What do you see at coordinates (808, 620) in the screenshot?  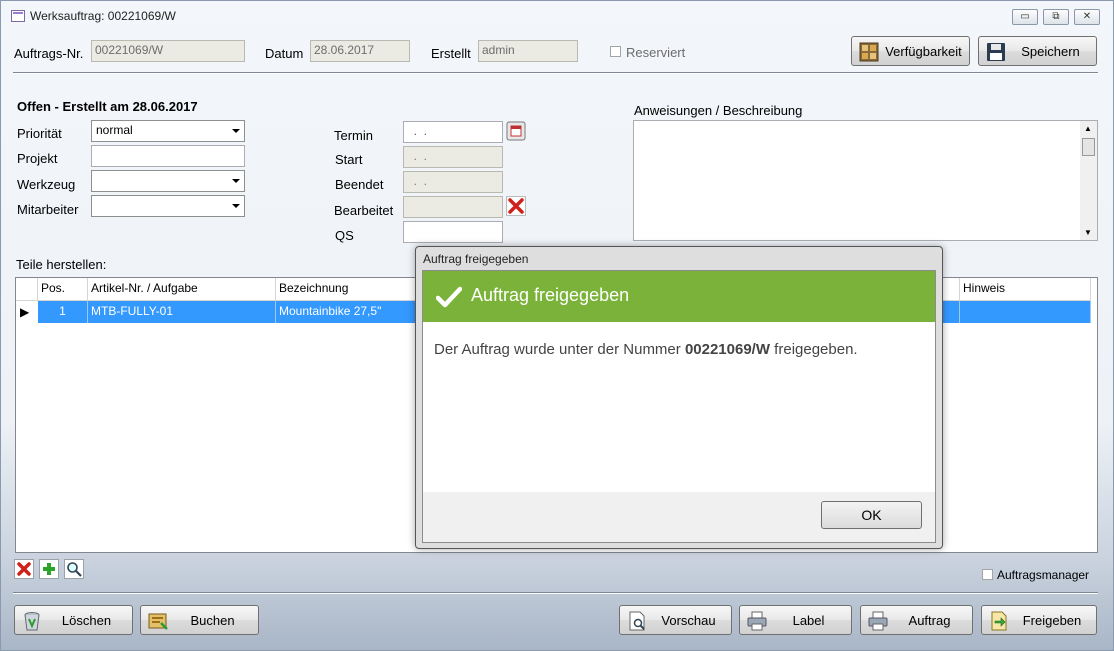 I see `label-button-label: Label` at bounding box center [808, 620].